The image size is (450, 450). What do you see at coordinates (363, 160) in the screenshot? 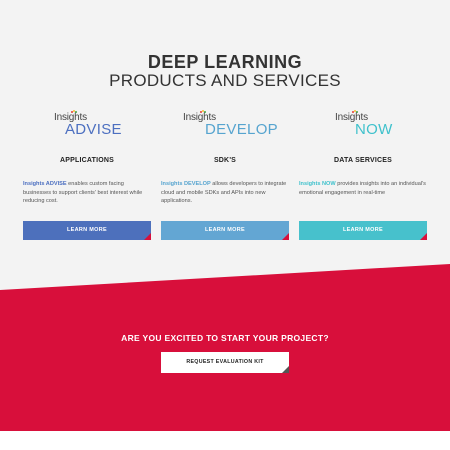
I see `product-title: DATA SERVICES` at bounding box center [363, 160].